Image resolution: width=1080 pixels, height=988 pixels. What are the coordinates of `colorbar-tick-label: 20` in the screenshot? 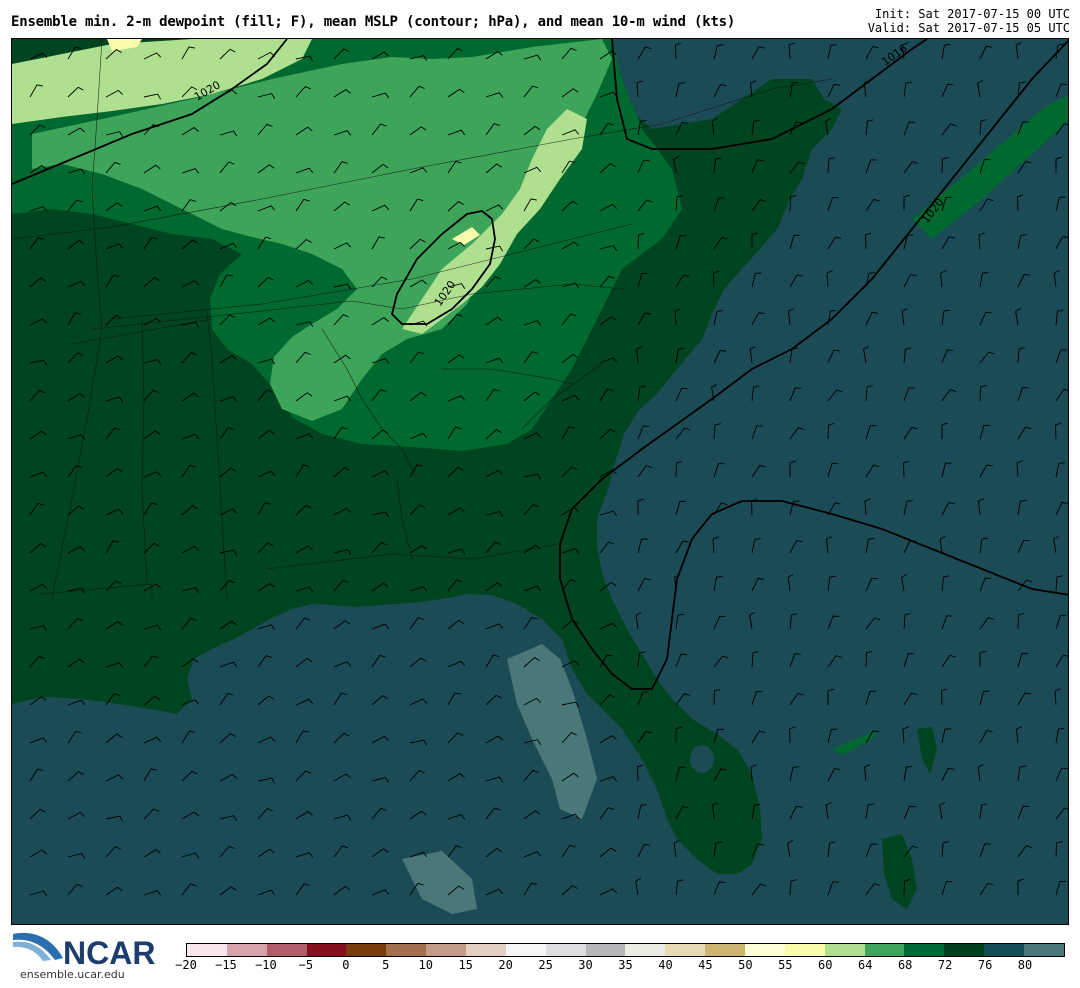 It's located at (505, 965).